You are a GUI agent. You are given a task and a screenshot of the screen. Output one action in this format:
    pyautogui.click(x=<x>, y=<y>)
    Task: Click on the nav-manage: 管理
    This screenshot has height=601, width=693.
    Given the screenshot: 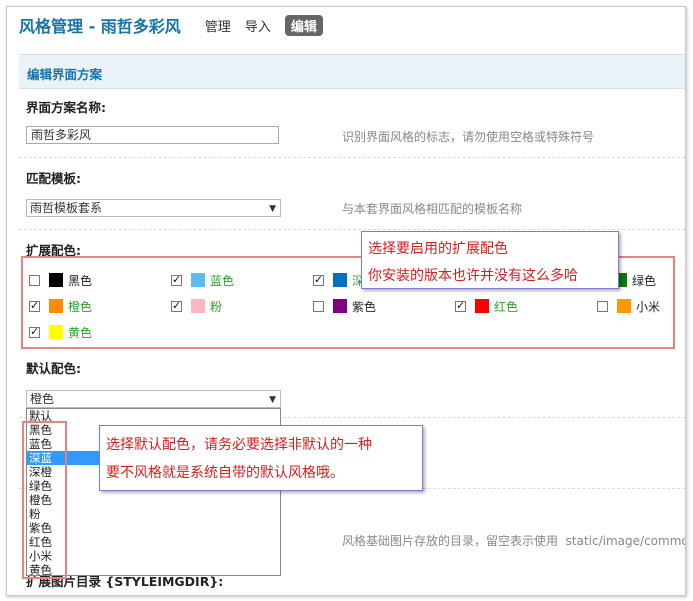 What is the action you would take?
    pyautogui.click(x=218, y=25)
    